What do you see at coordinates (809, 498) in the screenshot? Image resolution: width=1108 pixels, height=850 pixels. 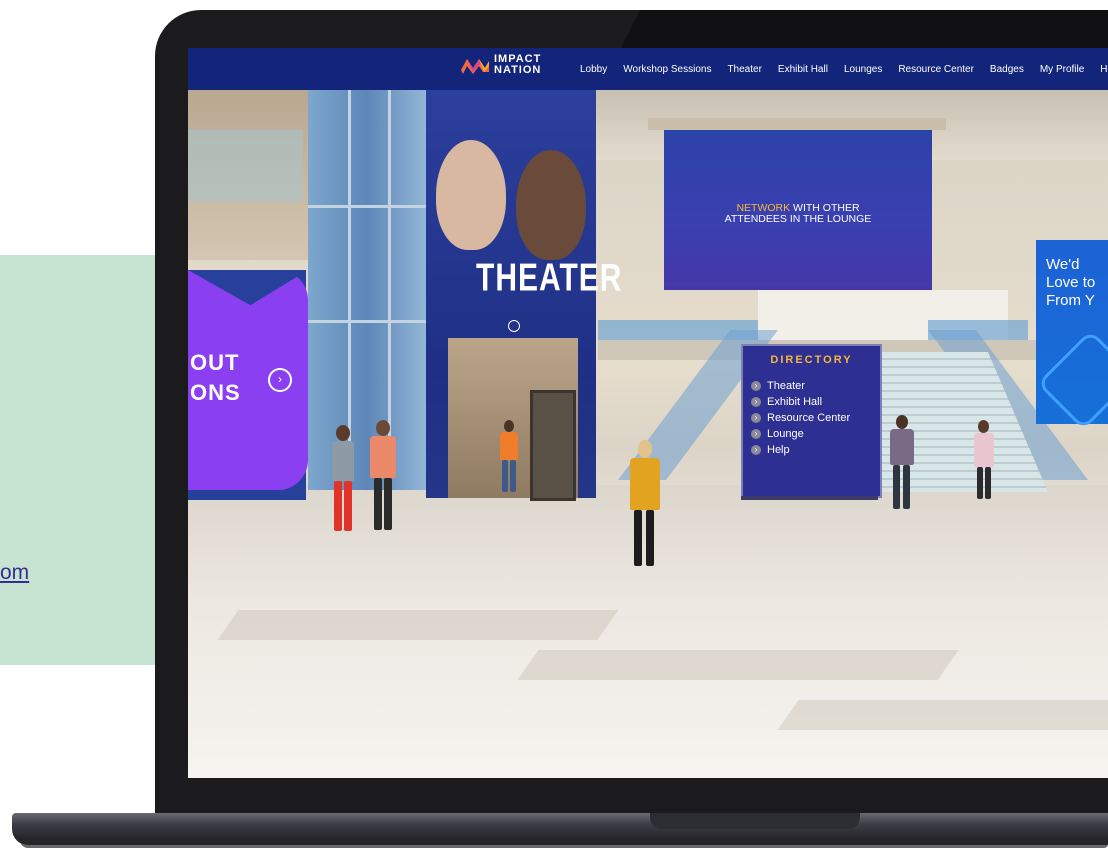 I see `directory-base` at bounding box center [809, 498].